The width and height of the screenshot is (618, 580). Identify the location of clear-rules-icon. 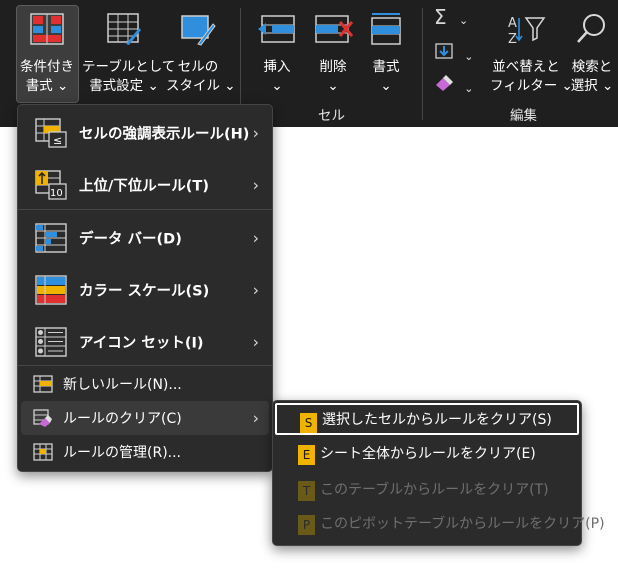
(42, 418).